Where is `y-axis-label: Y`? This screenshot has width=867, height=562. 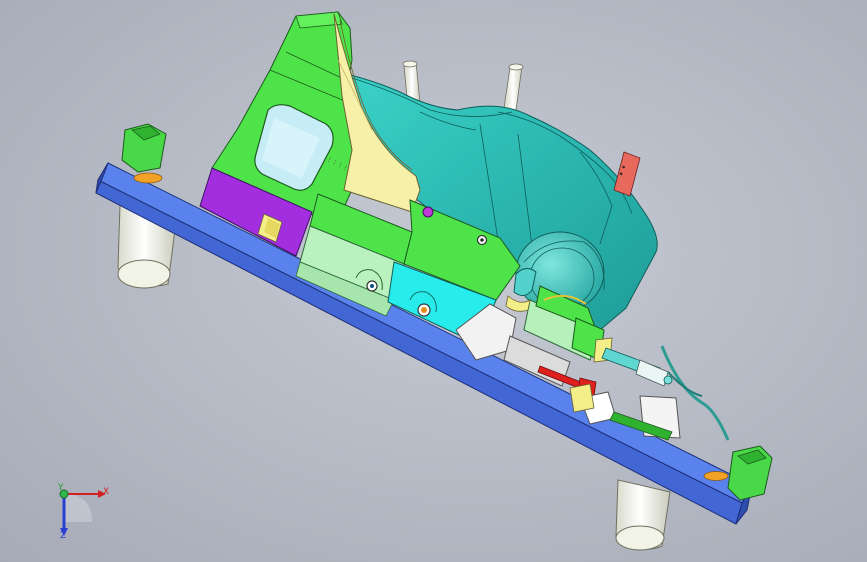
y-axis-label: Y is located at coordinates (61, 488).